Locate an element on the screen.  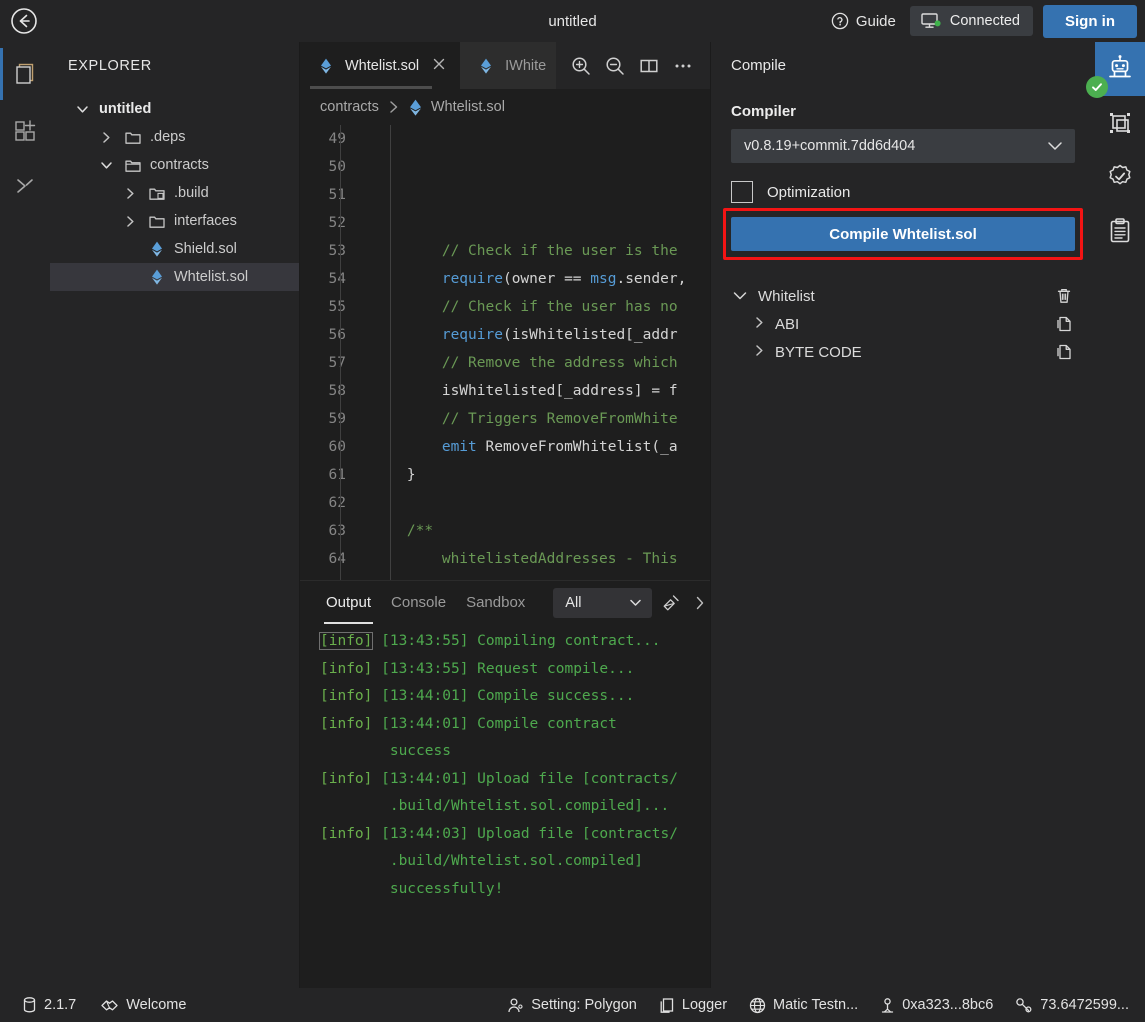
code-line: } is located at coordinates (541, 475).